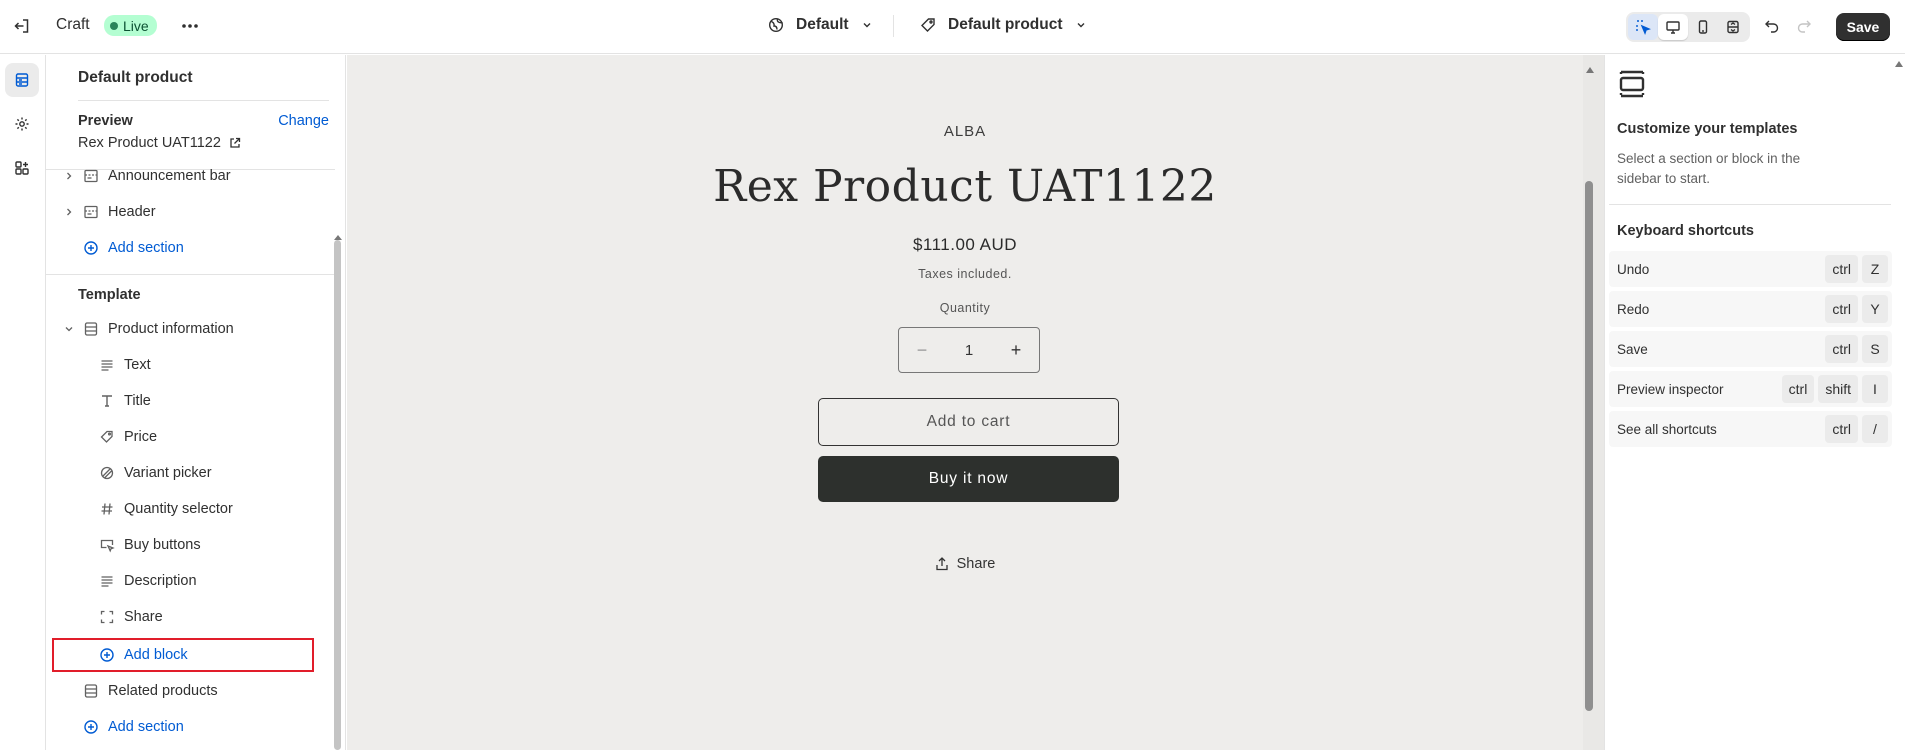  What do you see at coordinates (190, 26) in the screenshot?
I see `more-actions-icon` at bounding box center [190, 26].